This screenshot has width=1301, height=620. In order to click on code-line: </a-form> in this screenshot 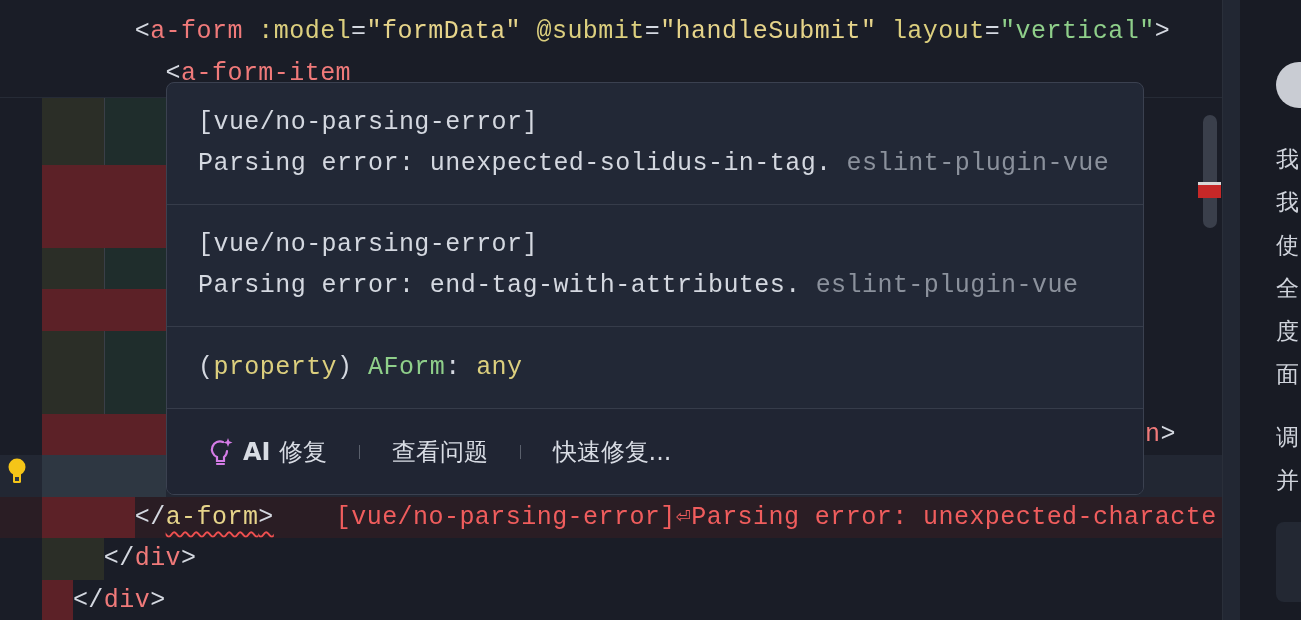, I will do `click(203, 517)`.